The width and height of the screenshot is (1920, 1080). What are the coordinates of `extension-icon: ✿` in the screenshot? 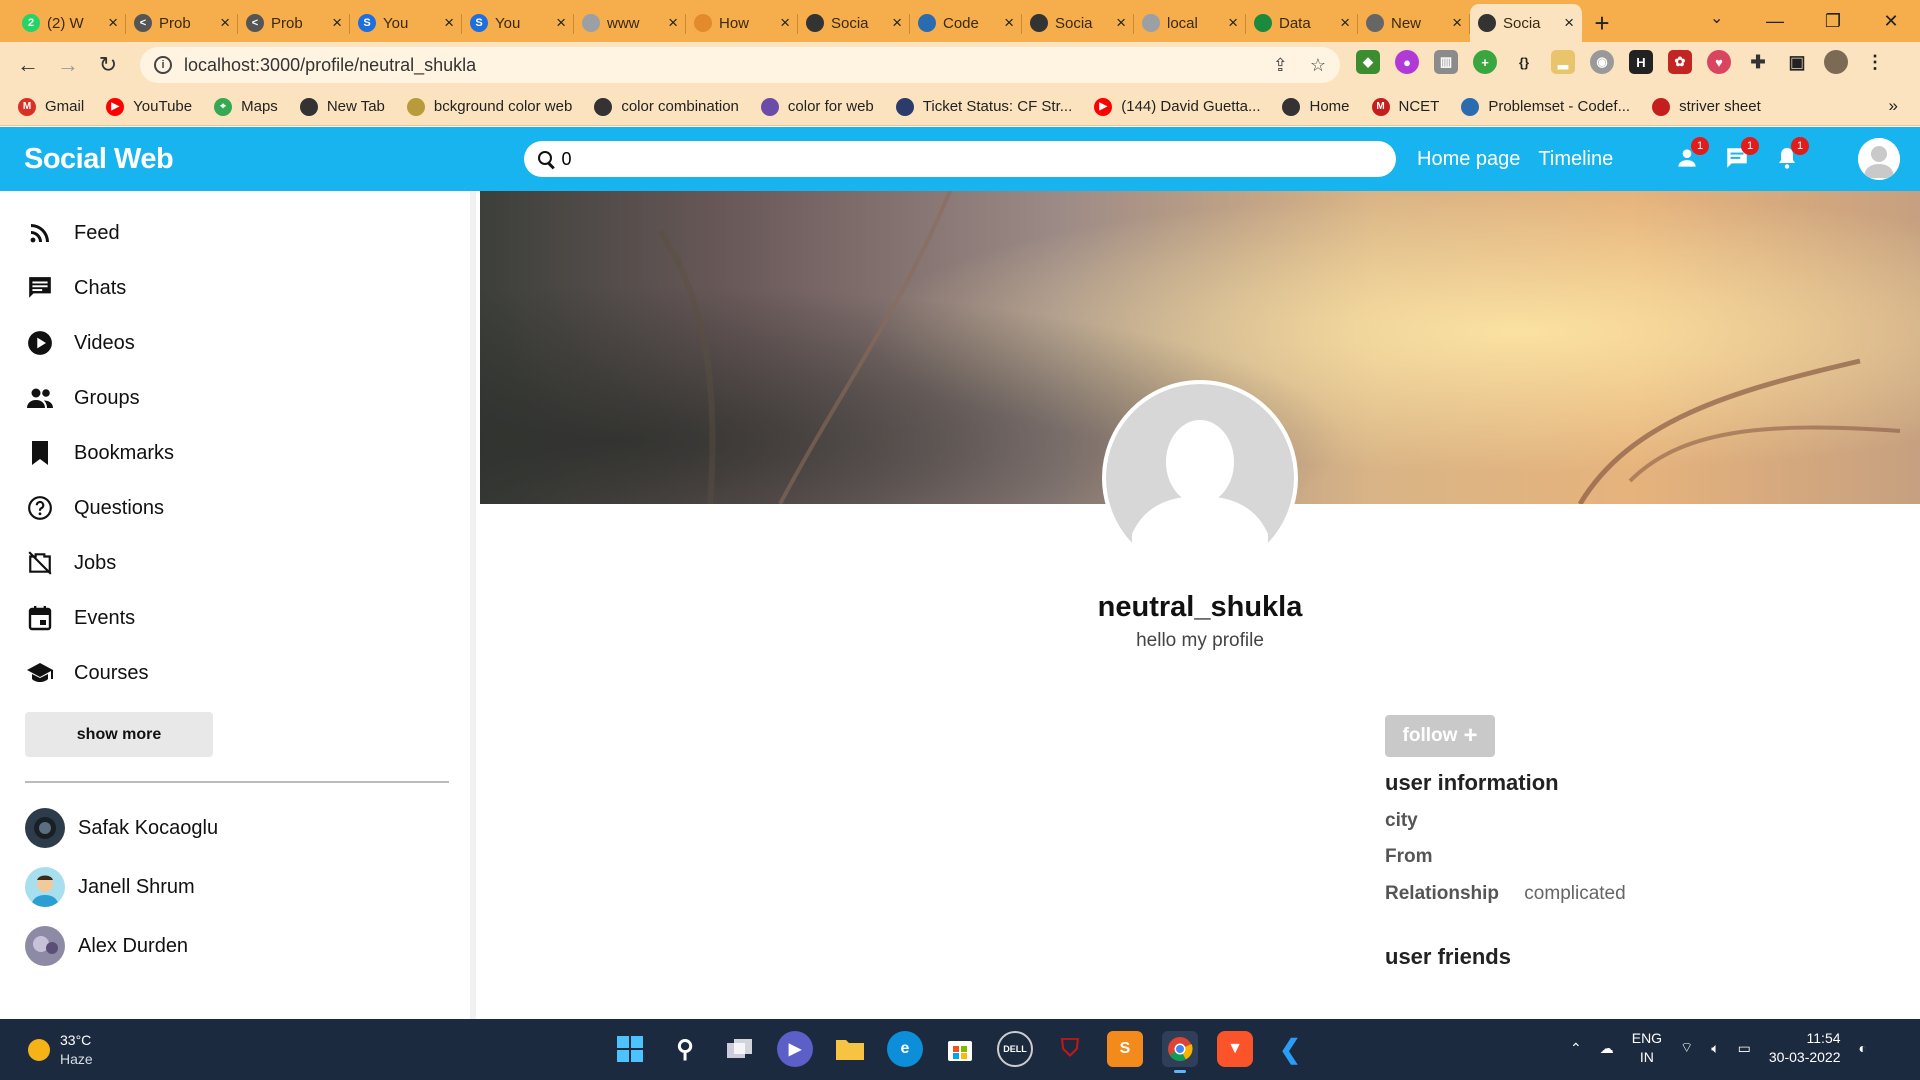 It's located at (1680, 62).